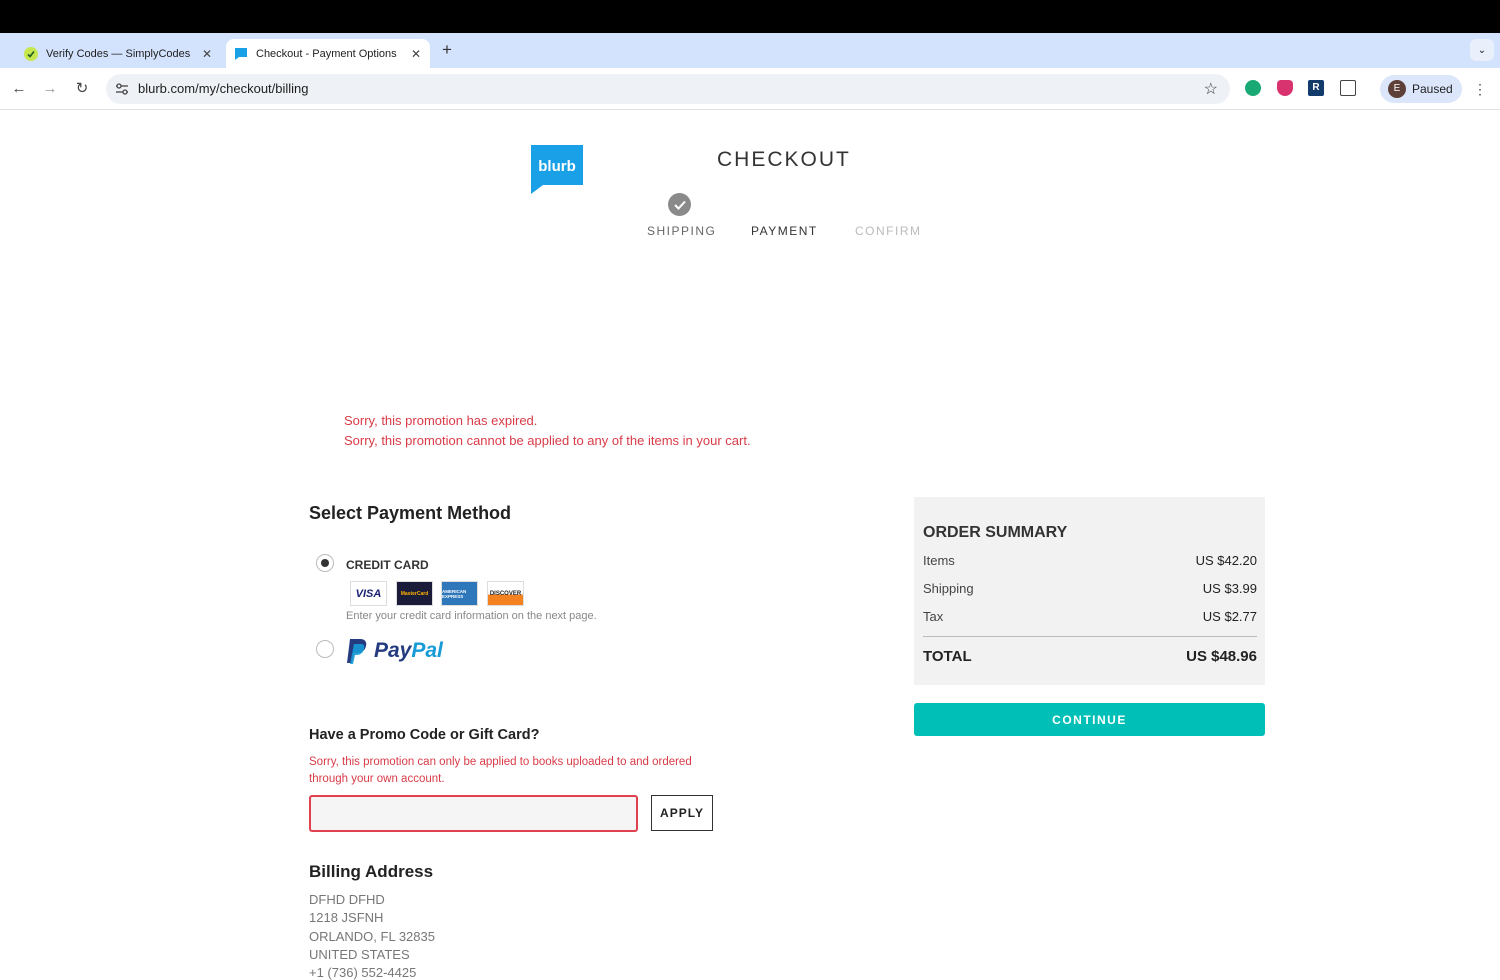  What do you see at coordinates (346, 917) in the screenshot?
I see `billing-street: 1218 JSFNH` at bounding box center [346, 917].